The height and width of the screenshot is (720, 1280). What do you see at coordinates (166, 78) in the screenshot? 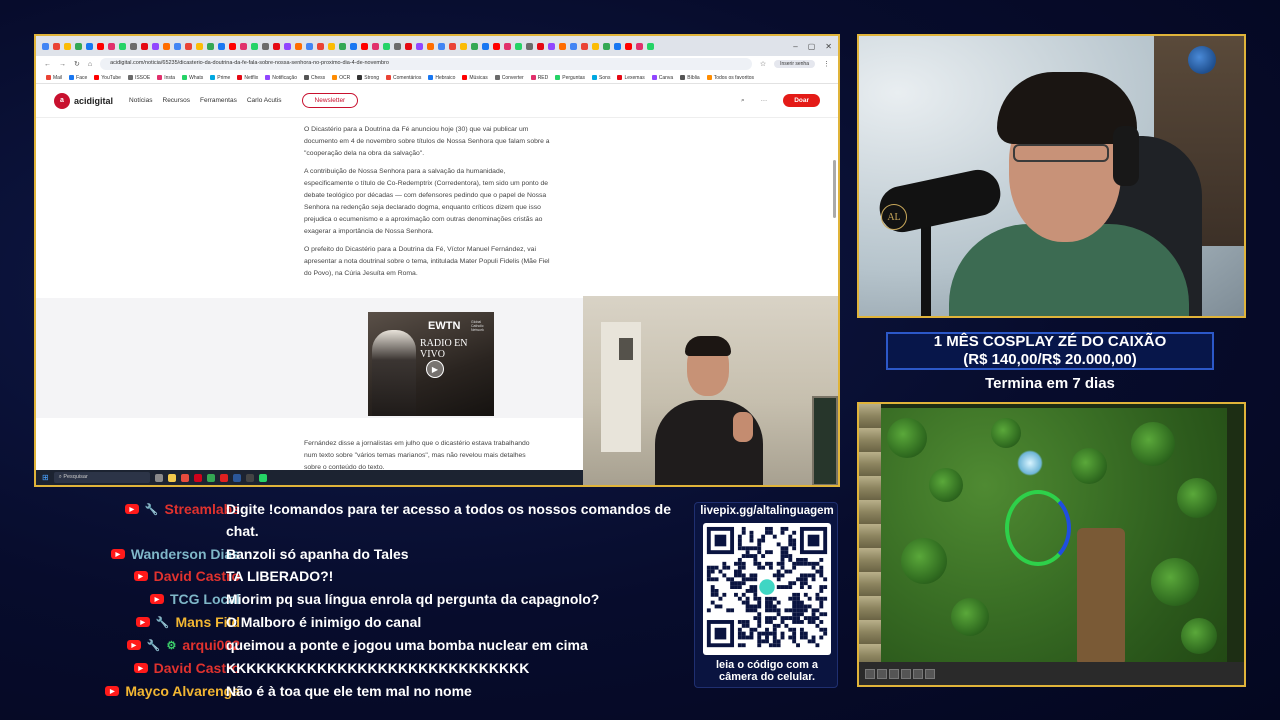
I see `bookmark-item: Insta` at bounding box center [166, 78].